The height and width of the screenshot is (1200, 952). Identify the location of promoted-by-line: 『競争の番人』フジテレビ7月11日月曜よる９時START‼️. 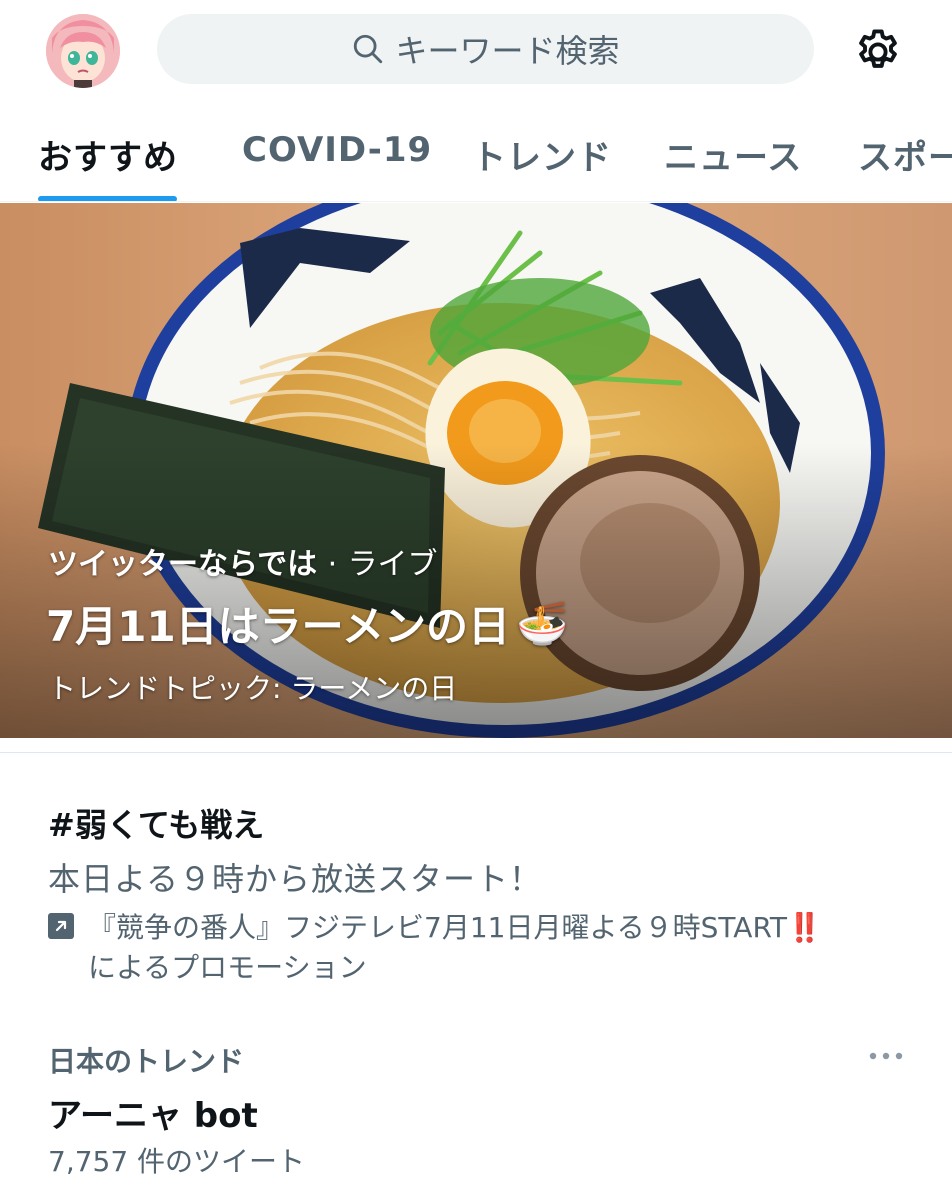
(435, 926).